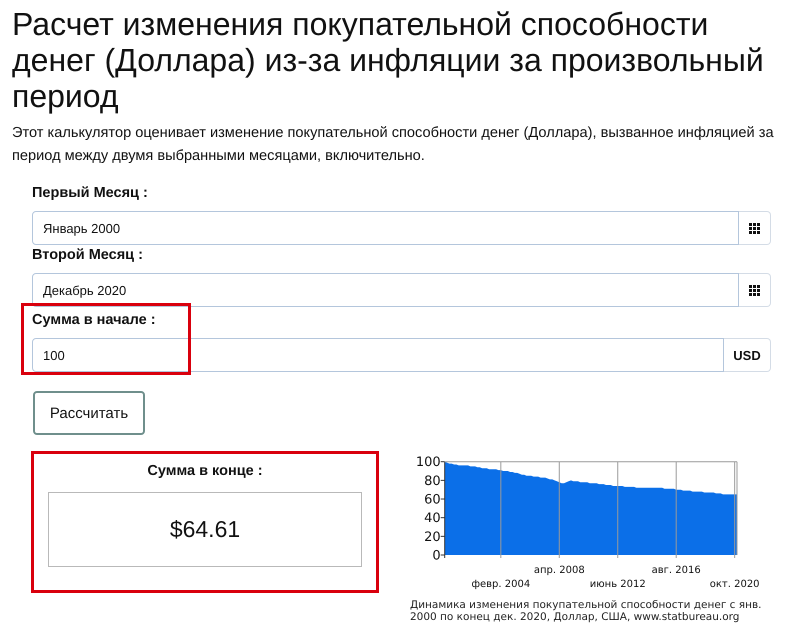 This screenshot has height=629, width=800. What do you see at coordinates (436, 556) in the screenshot?
I see `y-tick-label: 0` at bounding box center [436, 556].